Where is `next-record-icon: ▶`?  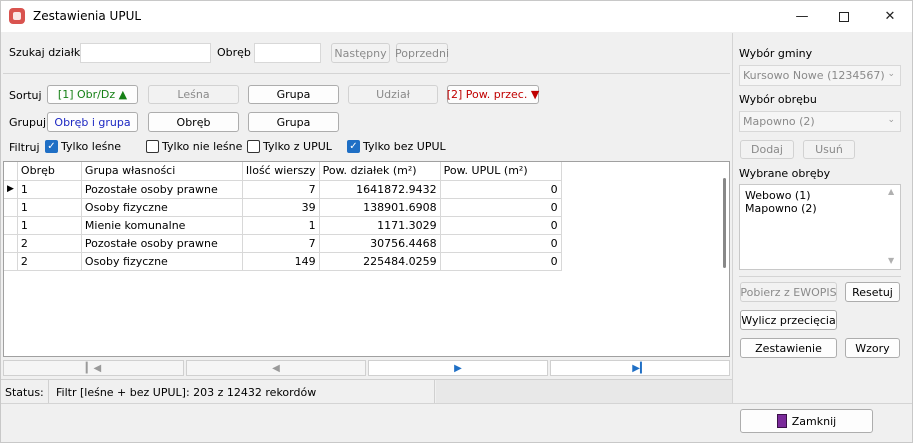 next-record-icon: ▶ is located at coordinates (458, 368).